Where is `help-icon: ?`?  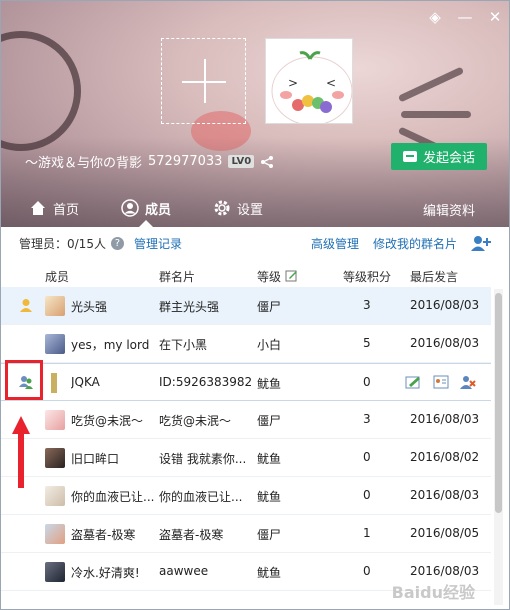 help-icon: ? is located at coordinates (117, 243).